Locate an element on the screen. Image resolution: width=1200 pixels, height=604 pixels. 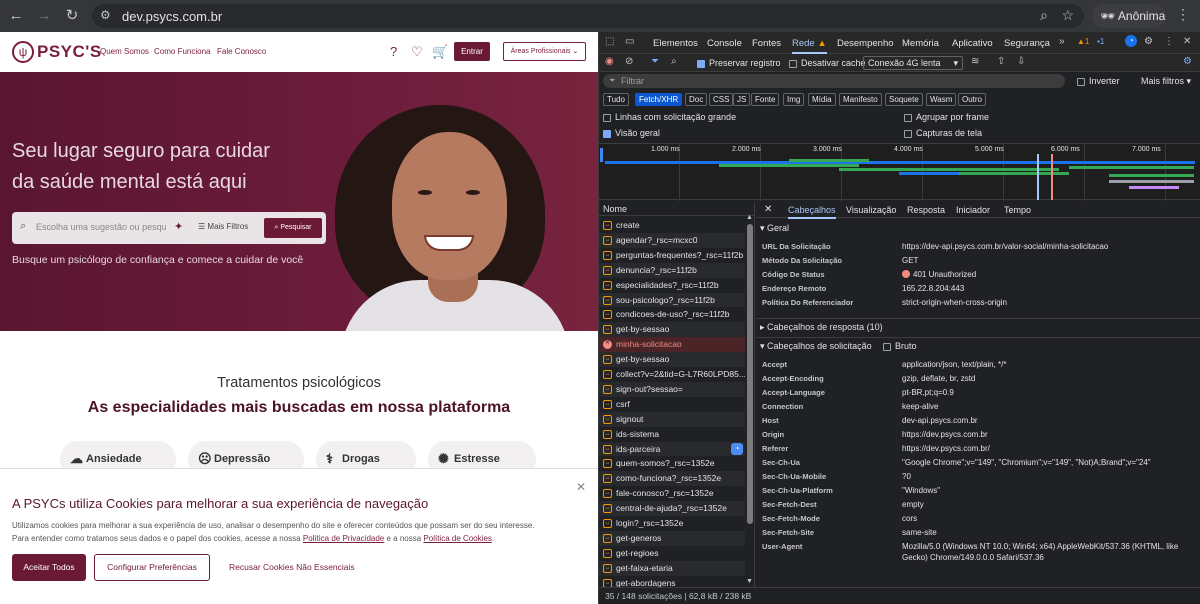
type-filter-soquete: Soquete is located at coordinates (904, 99).